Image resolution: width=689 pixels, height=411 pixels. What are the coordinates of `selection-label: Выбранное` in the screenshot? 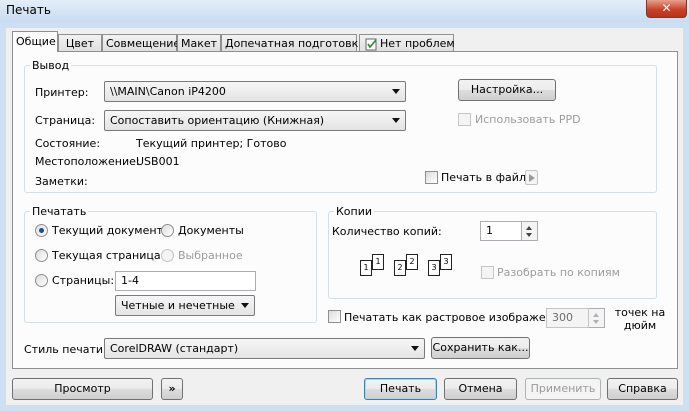 It's located at (210, 255).